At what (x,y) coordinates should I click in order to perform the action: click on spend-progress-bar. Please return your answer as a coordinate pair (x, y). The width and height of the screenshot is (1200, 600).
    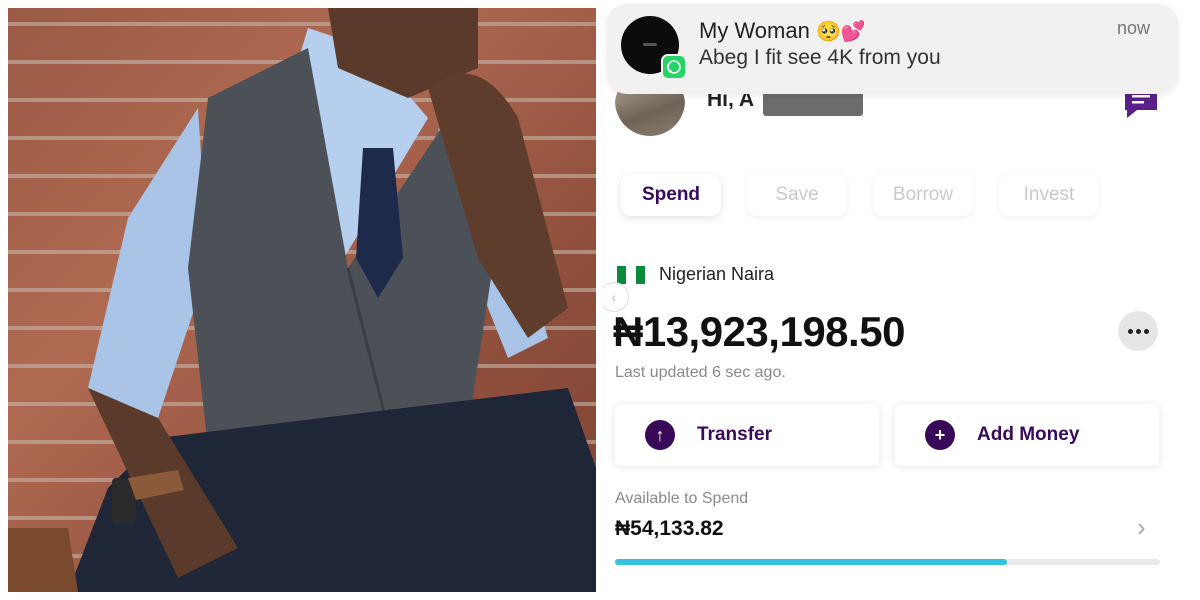
    Looking at the image, I should click on (887, 562).